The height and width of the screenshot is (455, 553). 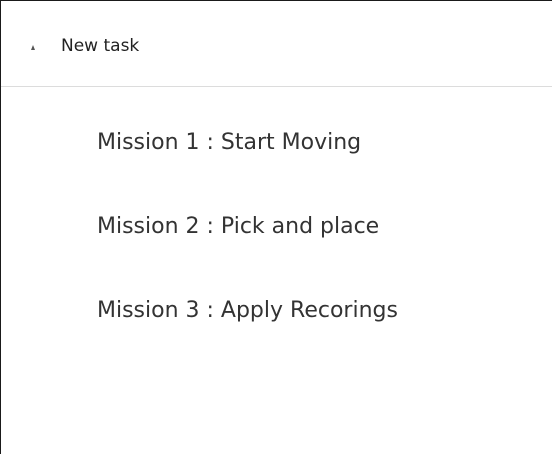 What do you see at coordinates (100, 46) in the screenshot?
I see `task-title: New task` at bounding box center [100, 46].